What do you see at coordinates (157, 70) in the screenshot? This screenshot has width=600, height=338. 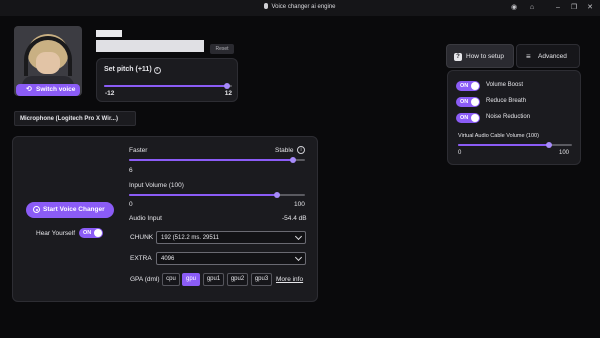 I see `info-icon: i` at bounding box center [157, 70].